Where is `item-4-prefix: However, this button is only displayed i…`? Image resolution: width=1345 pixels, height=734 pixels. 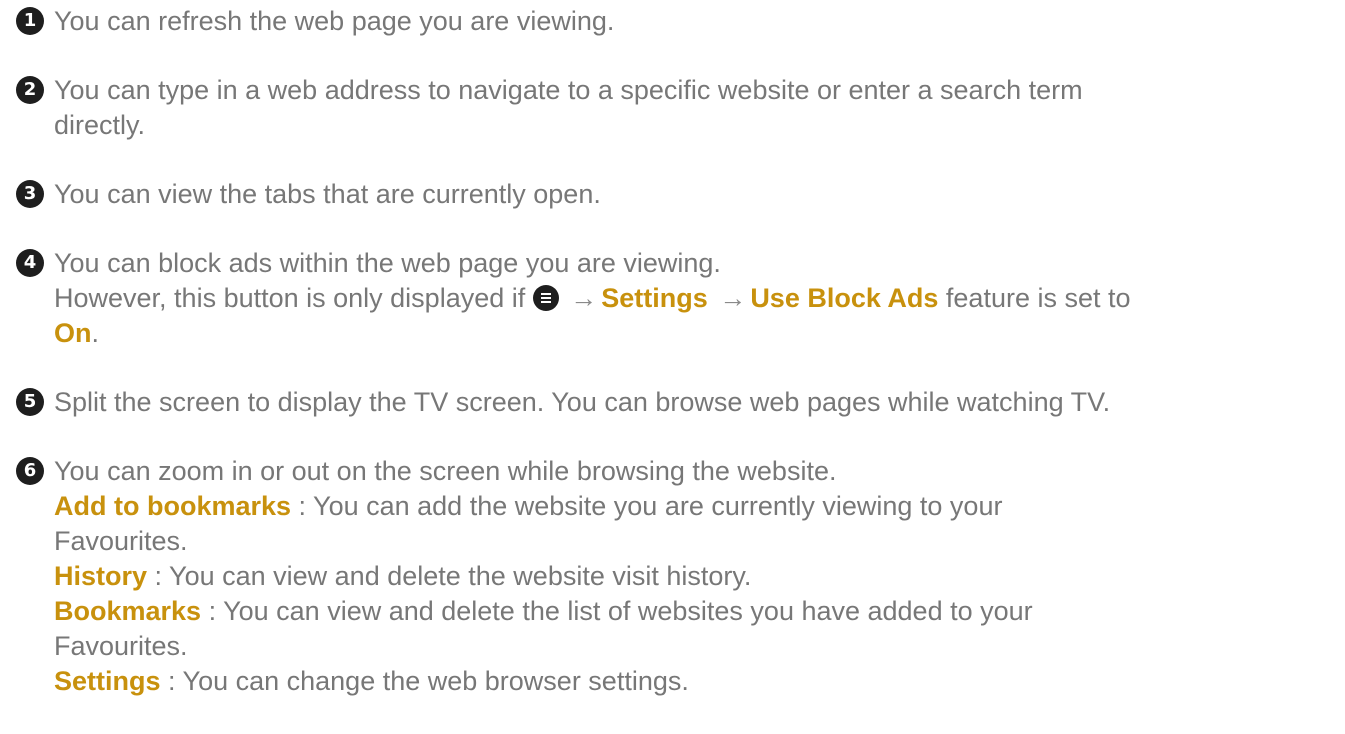 item-4-prefix: However, this button is only displayed i… is located at coordinates (290, 298).